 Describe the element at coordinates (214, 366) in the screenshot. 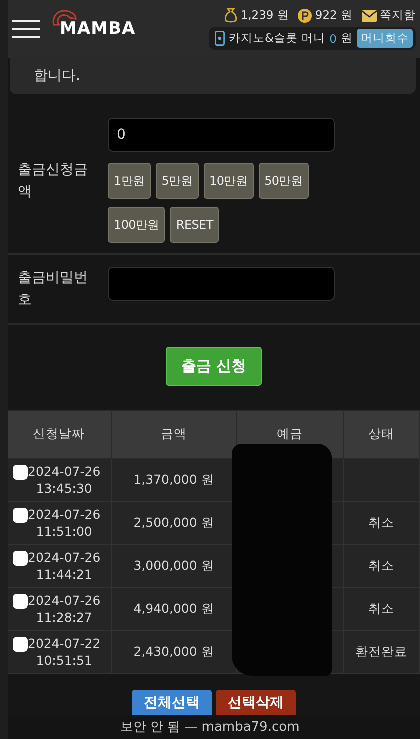

I see `withdraw-request-button: 출금 신청` at that location.